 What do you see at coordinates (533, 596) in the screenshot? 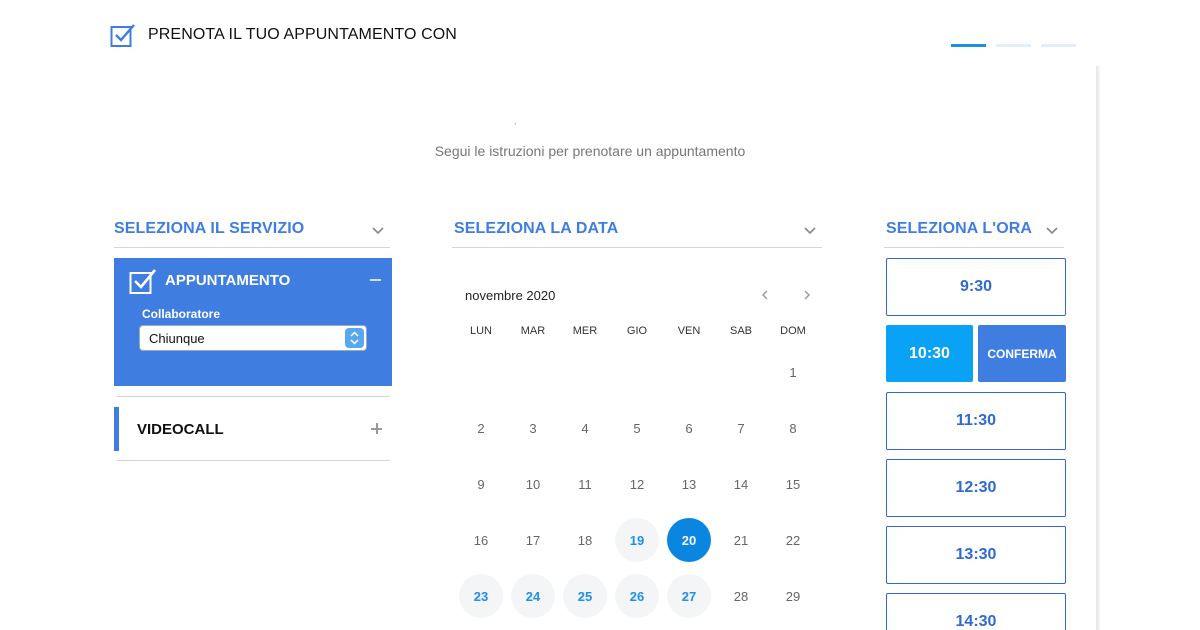
I see `calendar-day-available: 24` at bounding box center [533, 596].